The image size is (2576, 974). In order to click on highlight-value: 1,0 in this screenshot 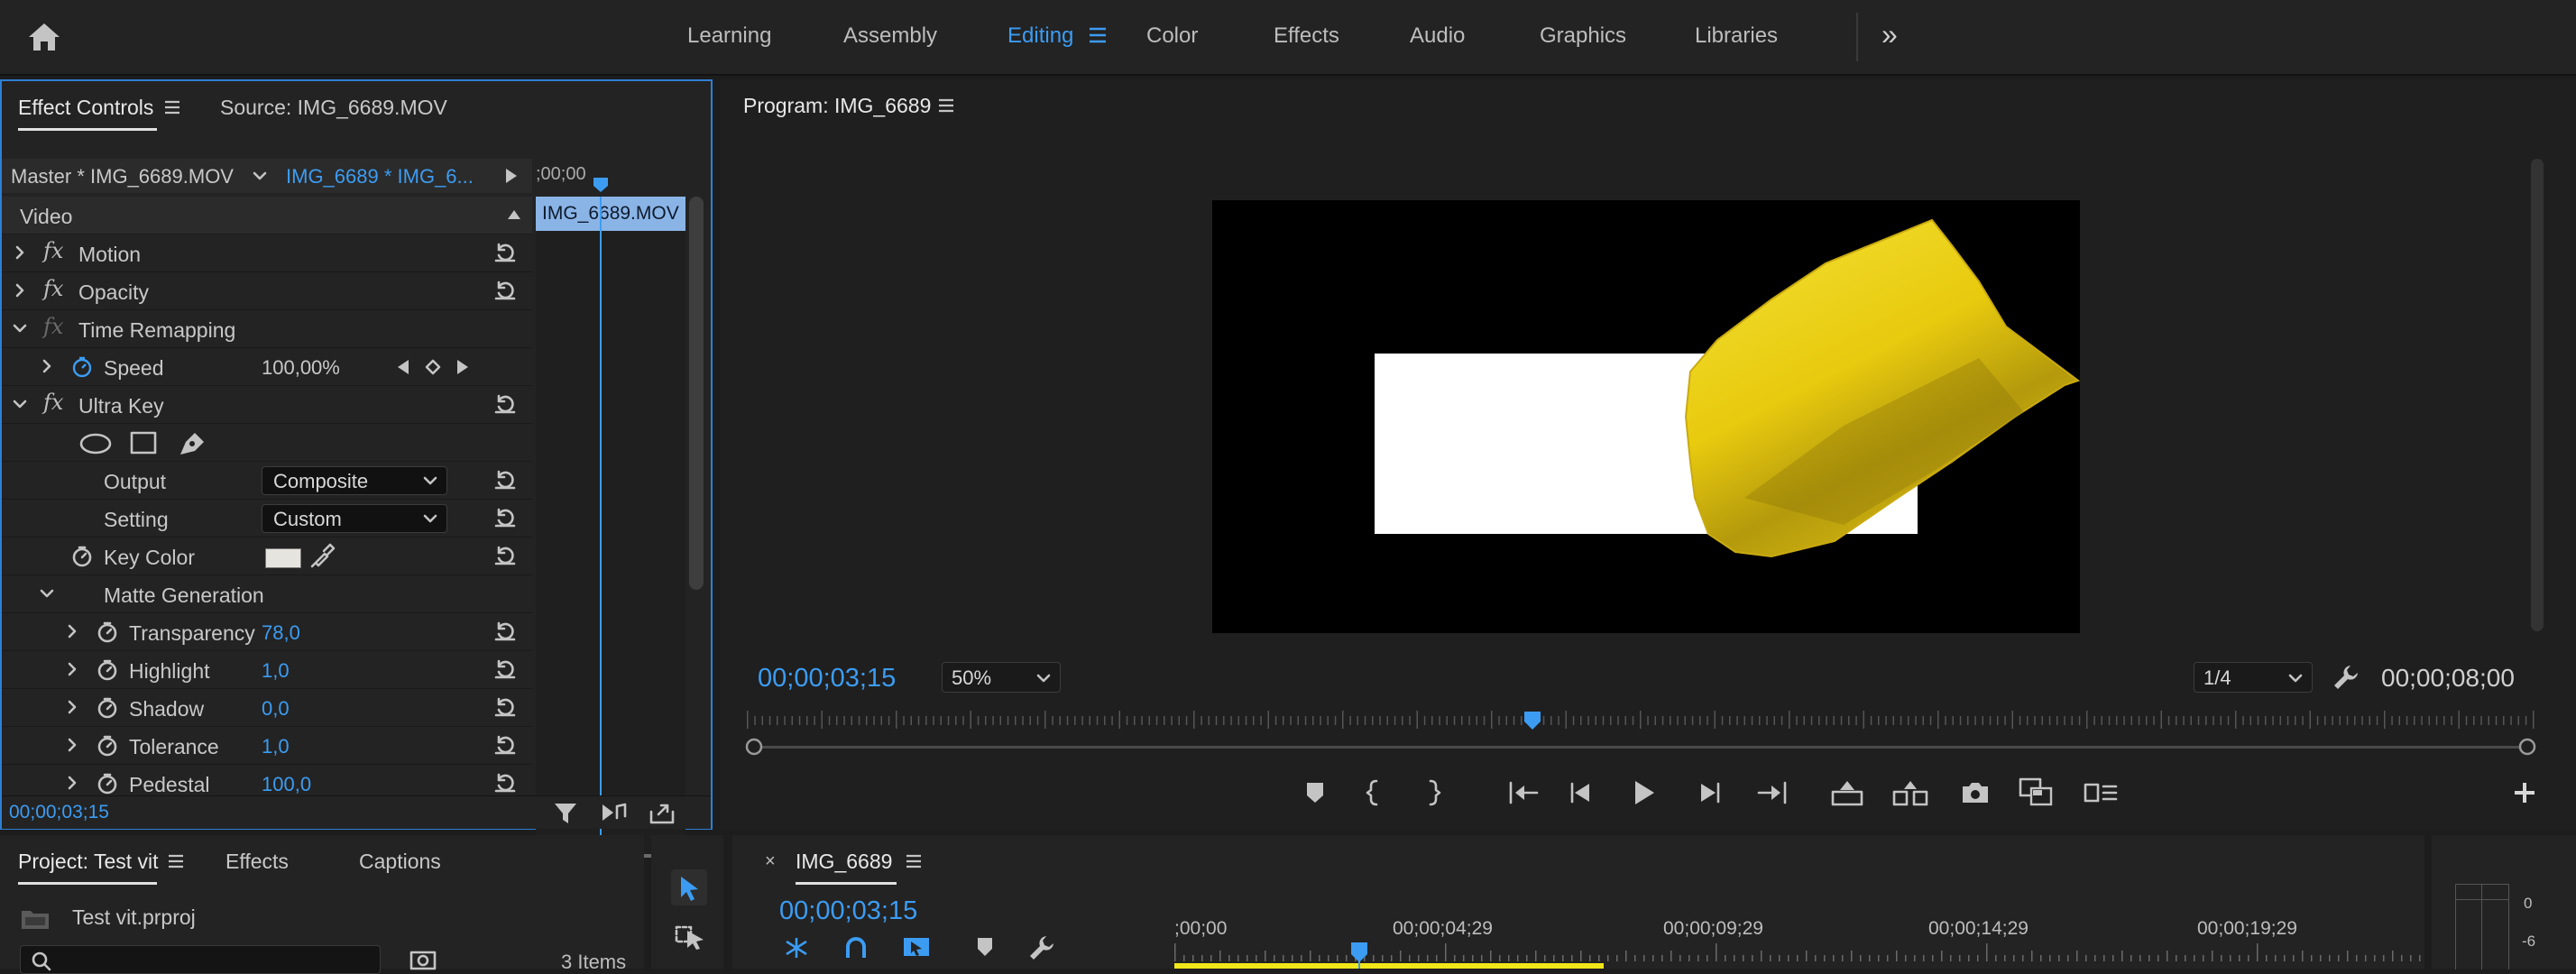, I will do `click(276, 671)`.